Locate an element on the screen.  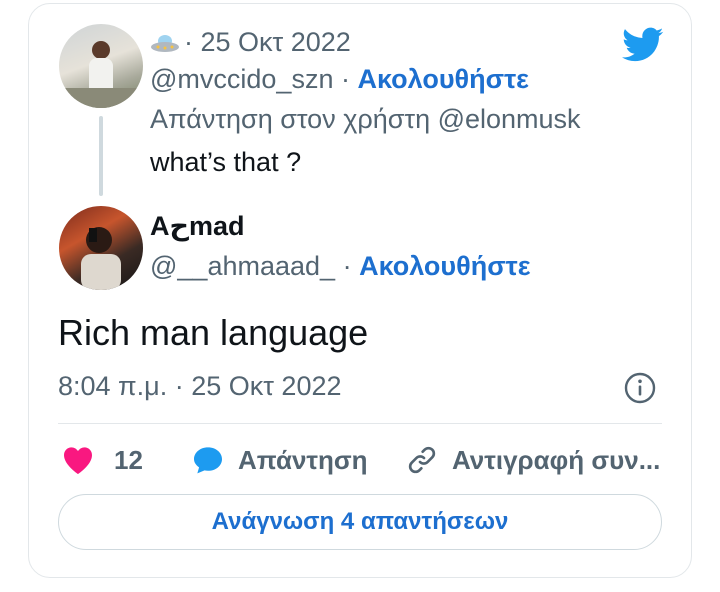
thread-connector is located at coordinates (101, 156).